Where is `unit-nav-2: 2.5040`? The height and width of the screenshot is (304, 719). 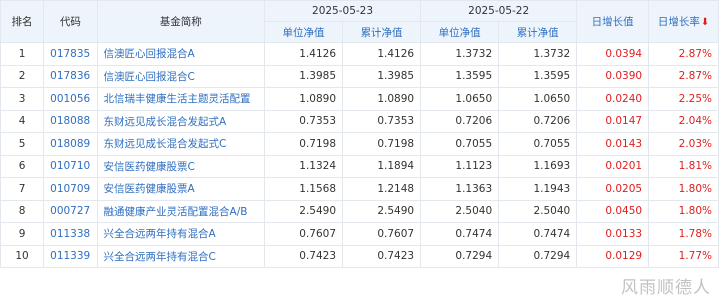
unit-nav-2: 2.5040 is located at coordinates (460, 211).